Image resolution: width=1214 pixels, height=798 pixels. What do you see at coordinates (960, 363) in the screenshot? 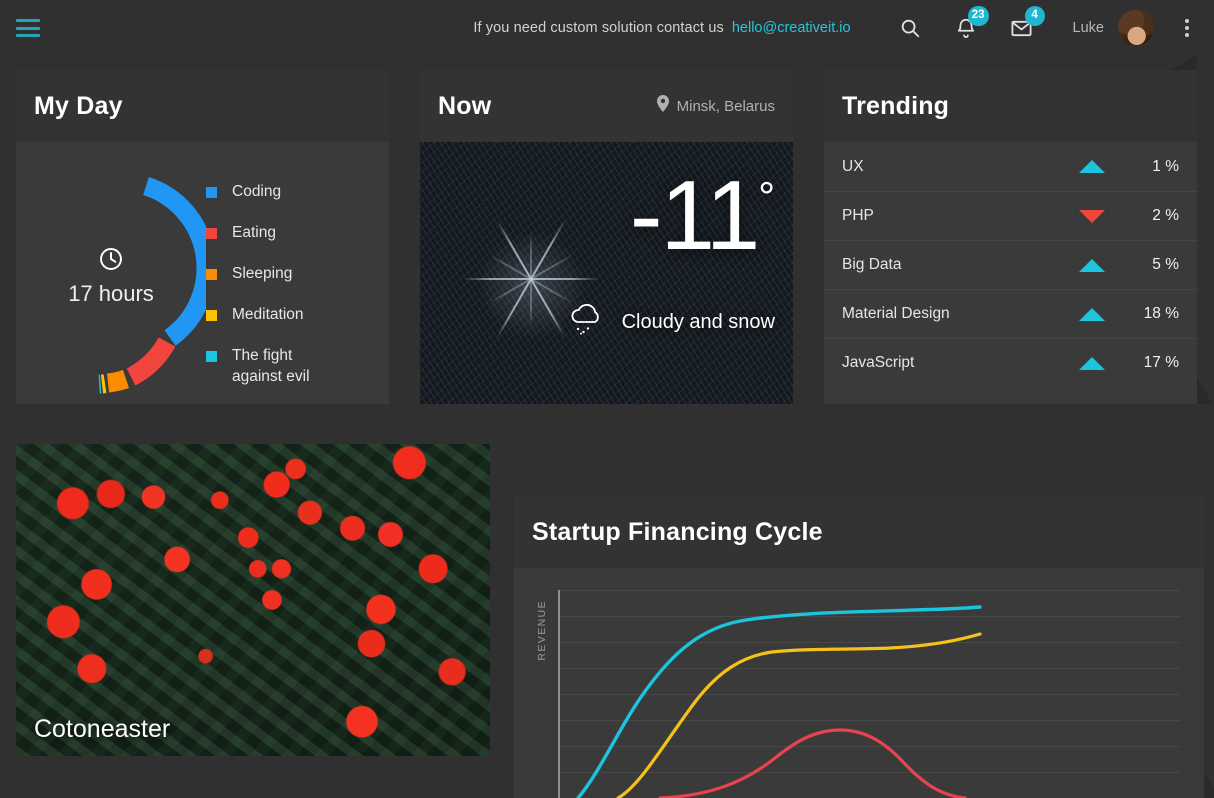
I see `trend-name: JavaScript` at bounding box center [960, 363].